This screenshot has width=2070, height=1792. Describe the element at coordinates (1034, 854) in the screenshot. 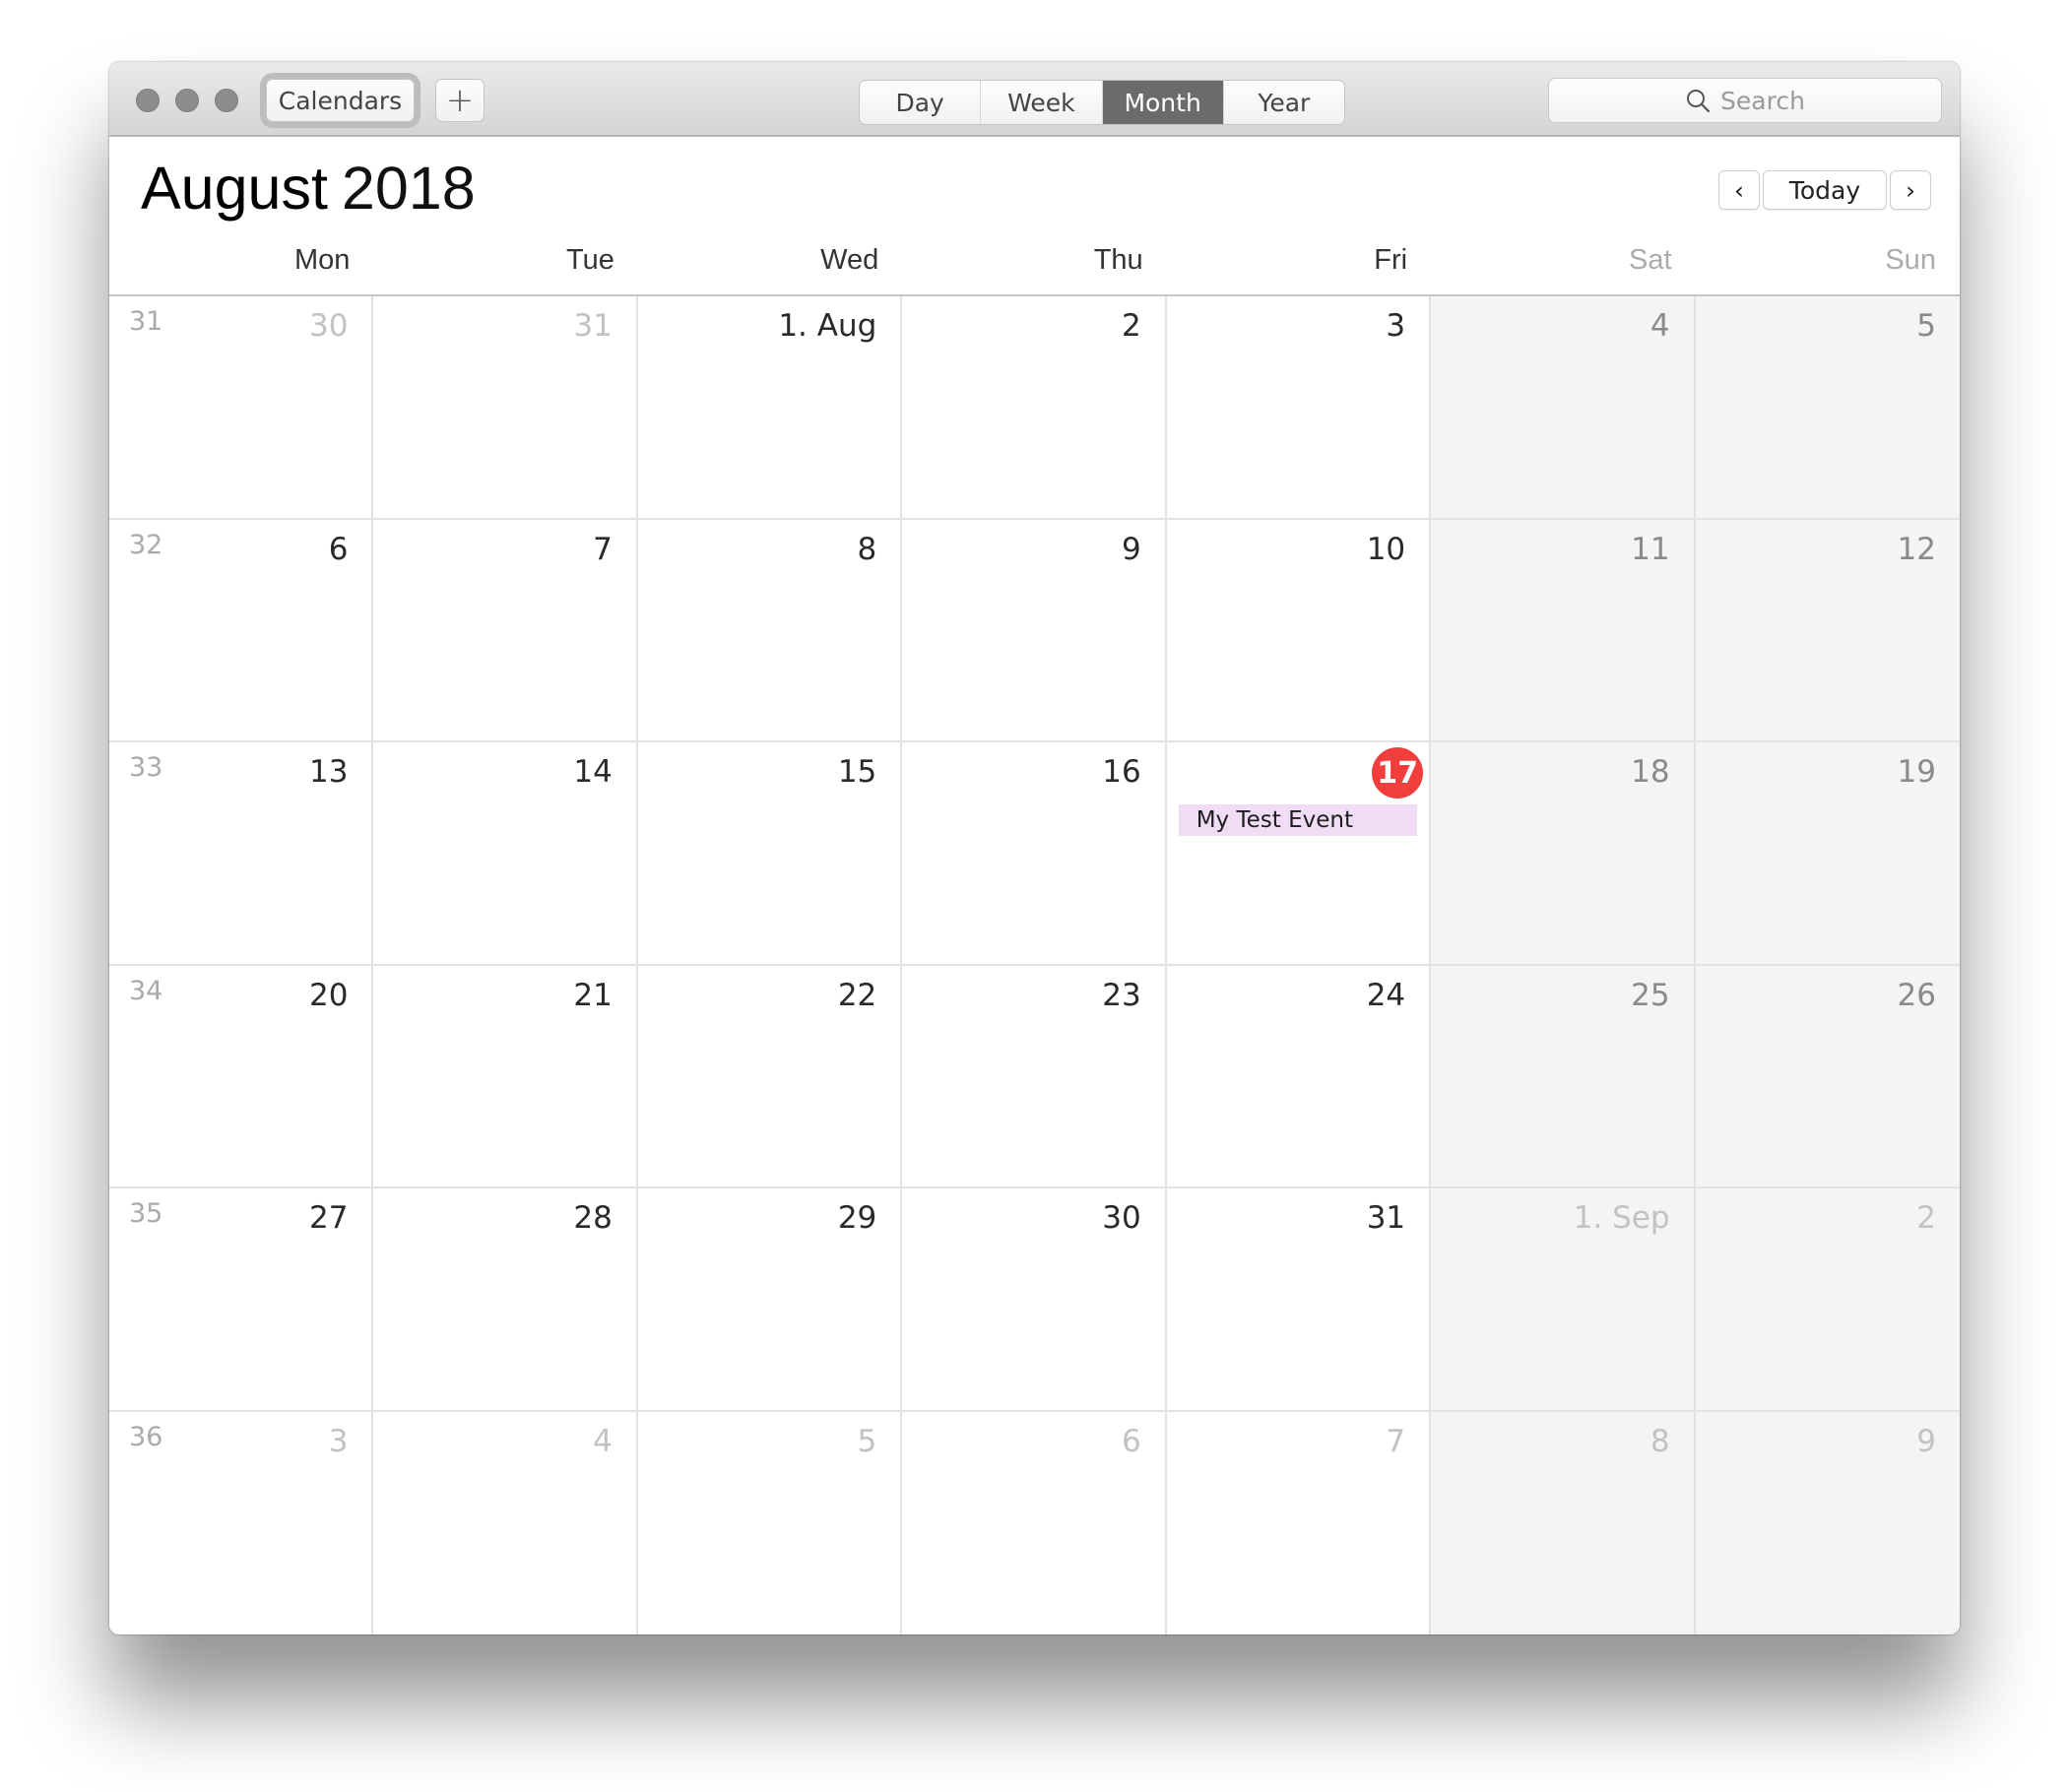

I see `day-cell: 16` at that location.